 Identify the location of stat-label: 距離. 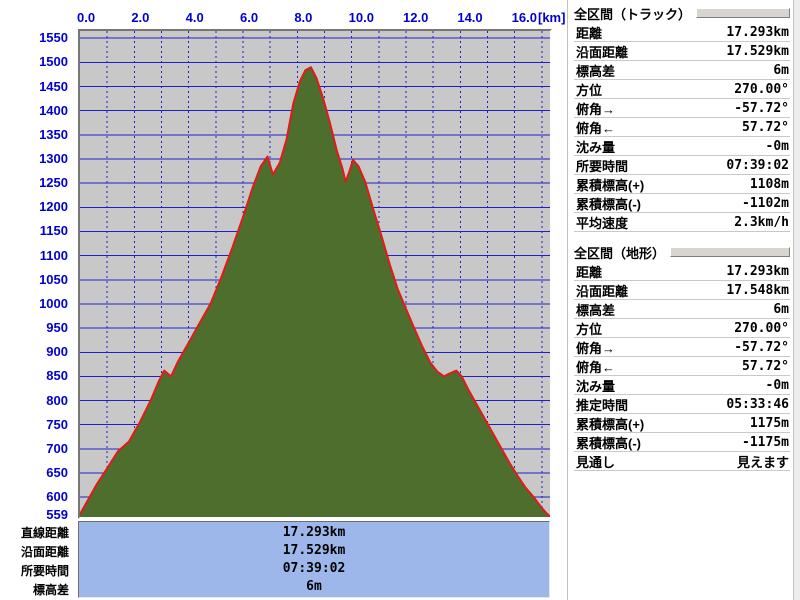
(589, 272).